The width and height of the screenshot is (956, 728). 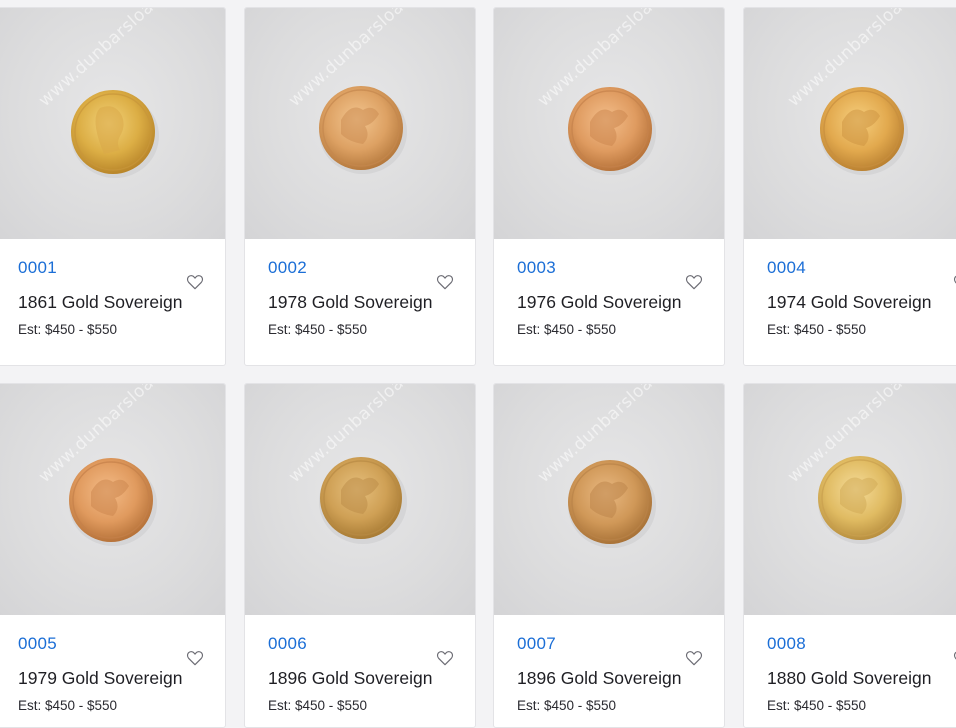 What do you see at coordinates (861, 644) in the screenshot?
I see `lot-number-link: 0008` at bounding box center [861, 644].